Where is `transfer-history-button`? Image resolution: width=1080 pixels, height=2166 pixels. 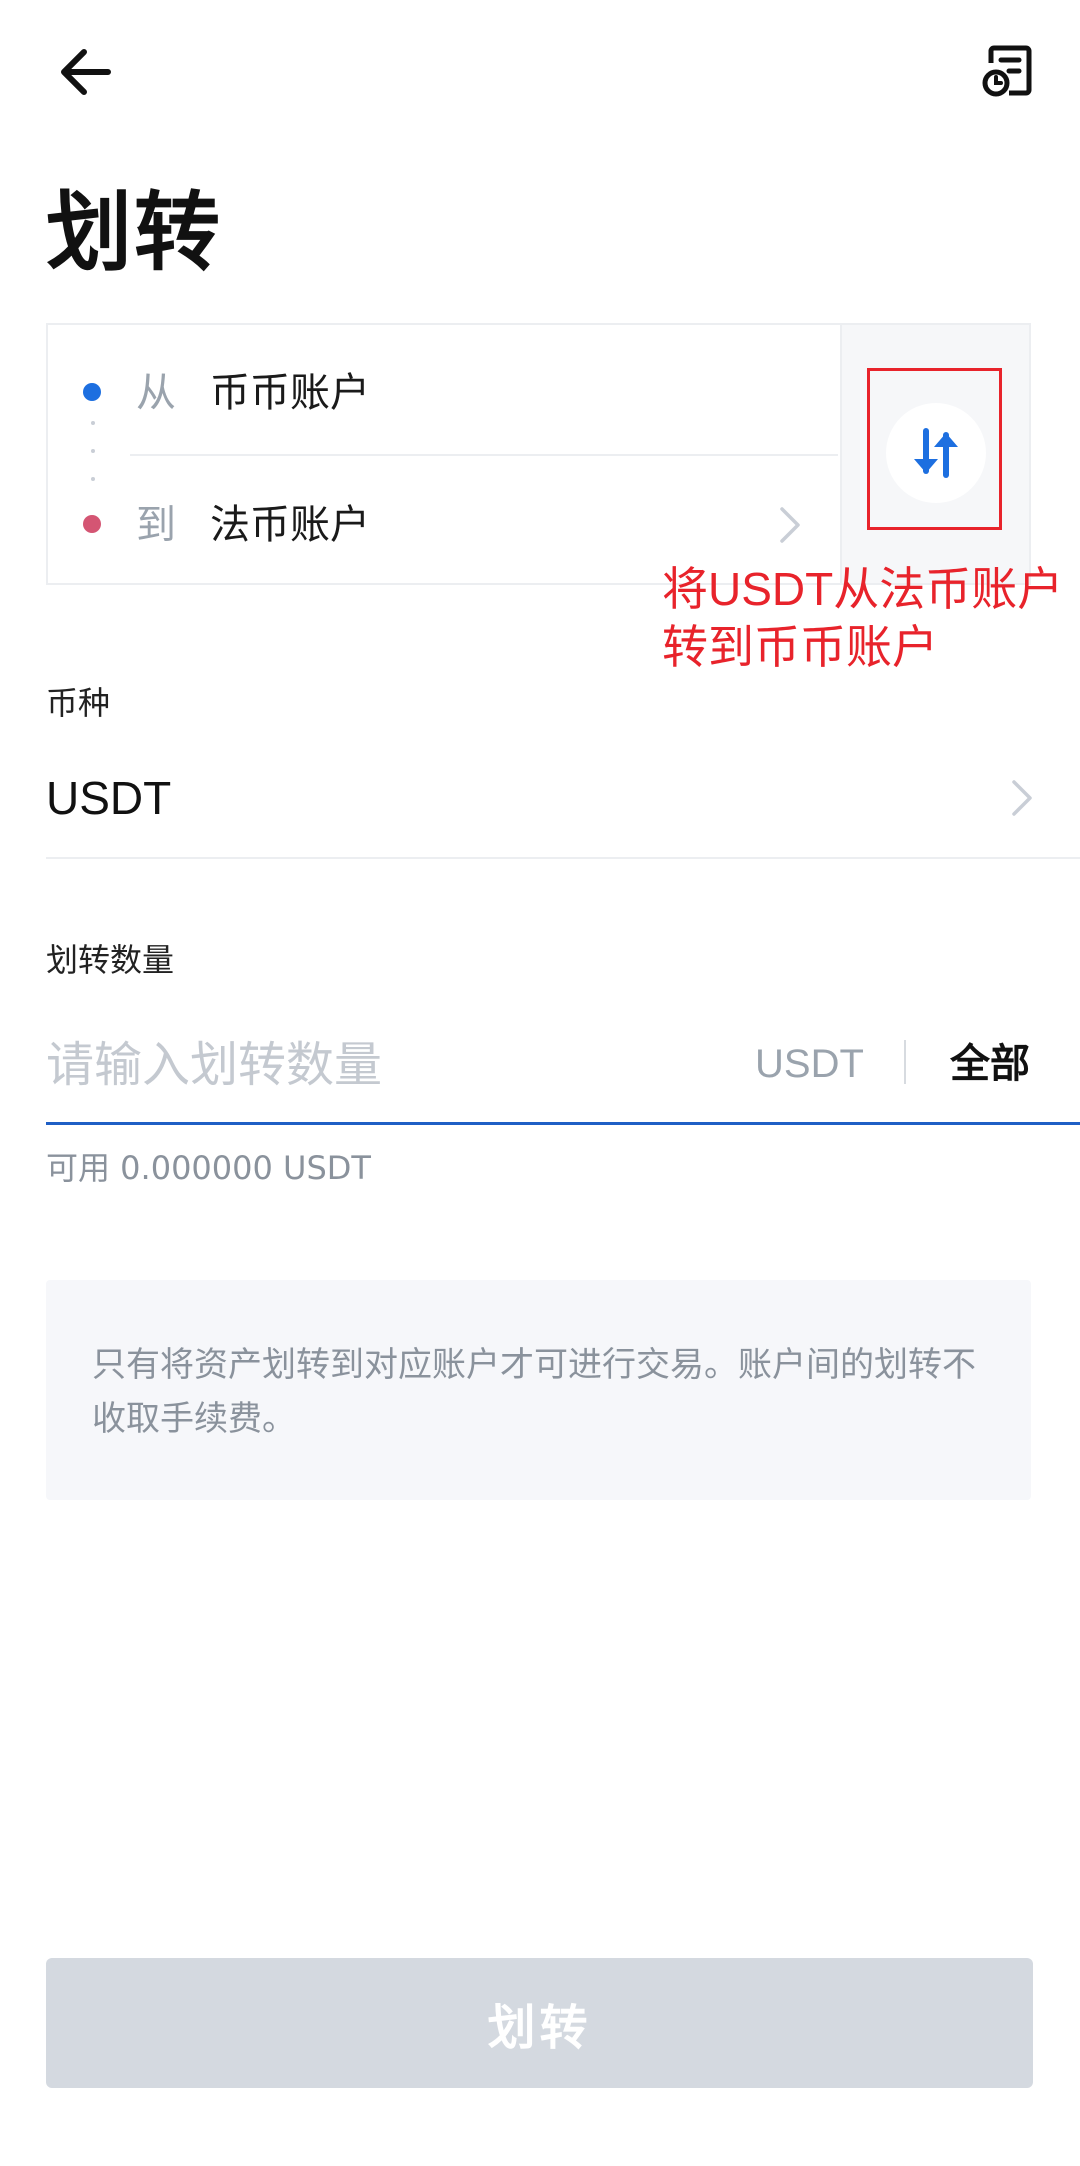 transfer-history-button is located at coordinates (1008, 72).